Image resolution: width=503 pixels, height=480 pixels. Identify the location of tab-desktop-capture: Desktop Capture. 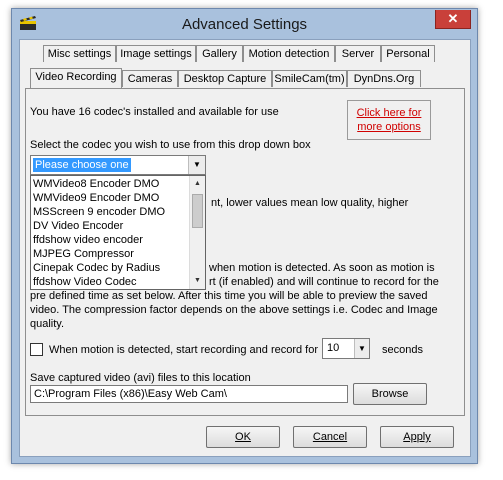
(225, 78).